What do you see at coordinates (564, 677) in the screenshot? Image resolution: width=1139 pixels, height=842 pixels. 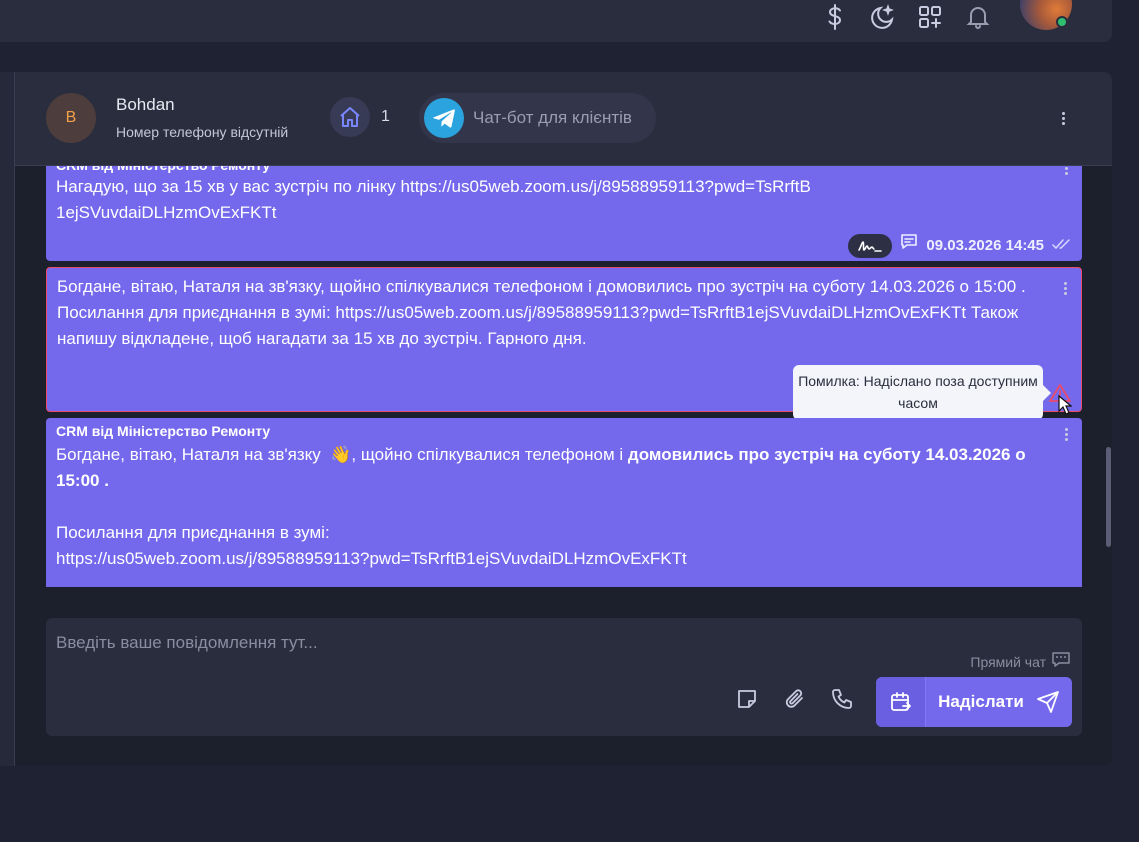 I see `message-composer: Прямий чат Надіслати` at bounding box center [564, 677].